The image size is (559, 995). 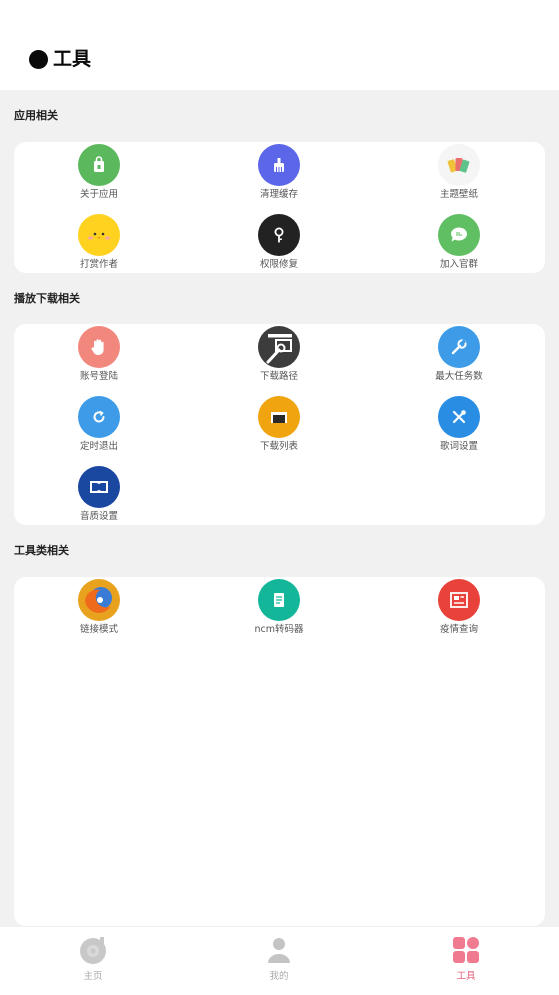 I want to click on tools-icon, so click(x=459, y=417).